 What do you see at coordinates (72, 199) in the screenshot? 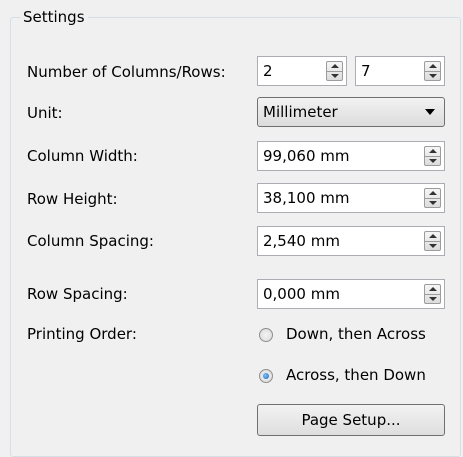
I see `row-height-label: Row Height:` at bounding box center [72, 199].